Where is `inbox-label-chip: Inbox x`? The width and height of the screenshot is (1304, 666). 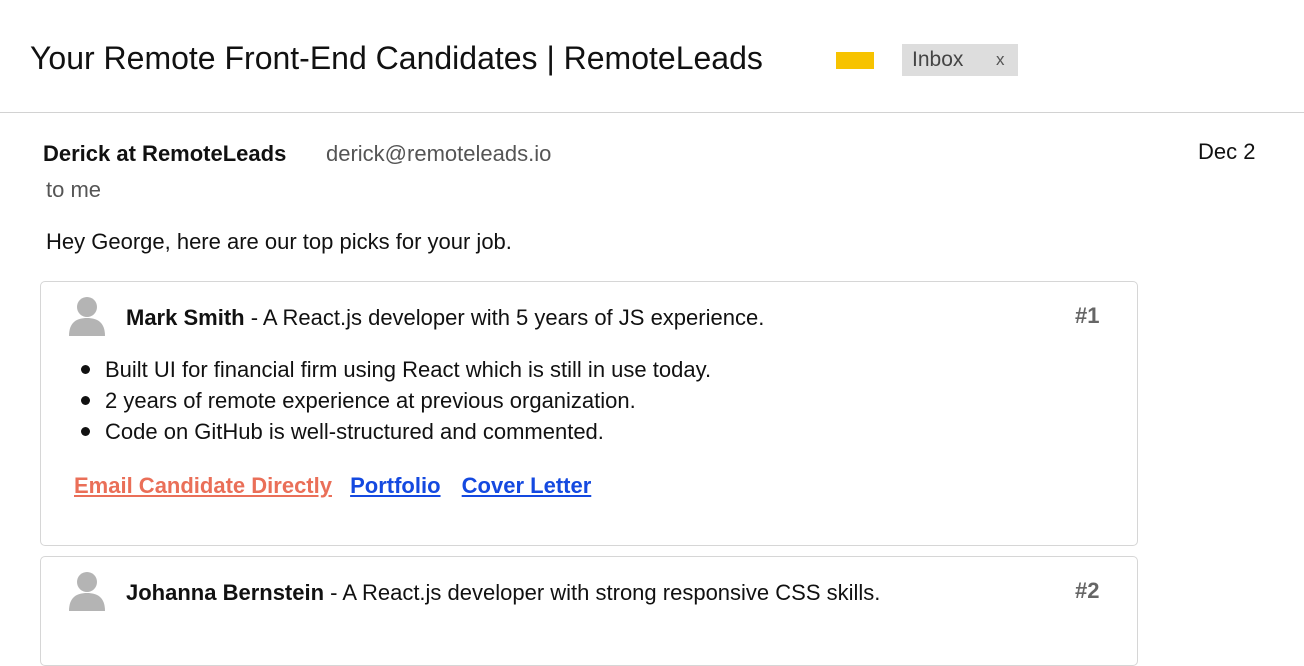 inbox-label-chip: Inbox x is located at coordinates (960, 60).